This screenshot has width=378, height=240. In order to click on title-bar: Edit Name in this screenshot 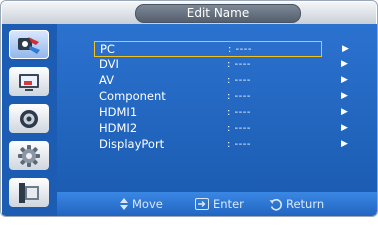, I will do `click(189, 13)`.